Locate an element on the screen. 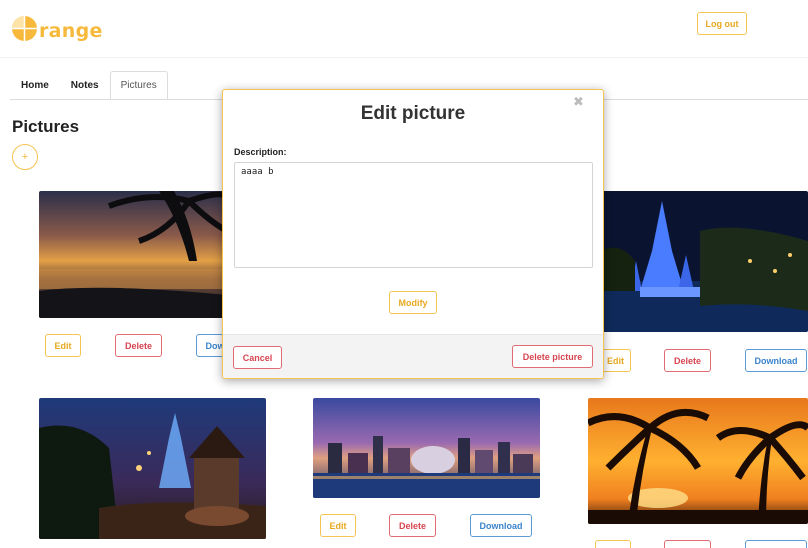  tab-notes: Notes is located at coordinates (85, 85).